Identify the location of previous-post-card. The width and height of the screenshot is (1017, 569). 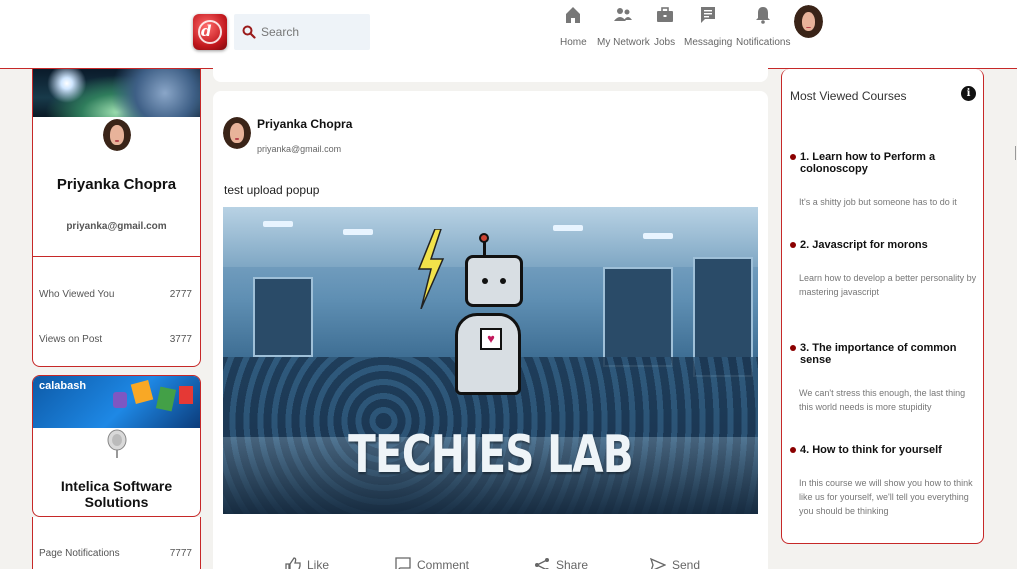
(490, 69).